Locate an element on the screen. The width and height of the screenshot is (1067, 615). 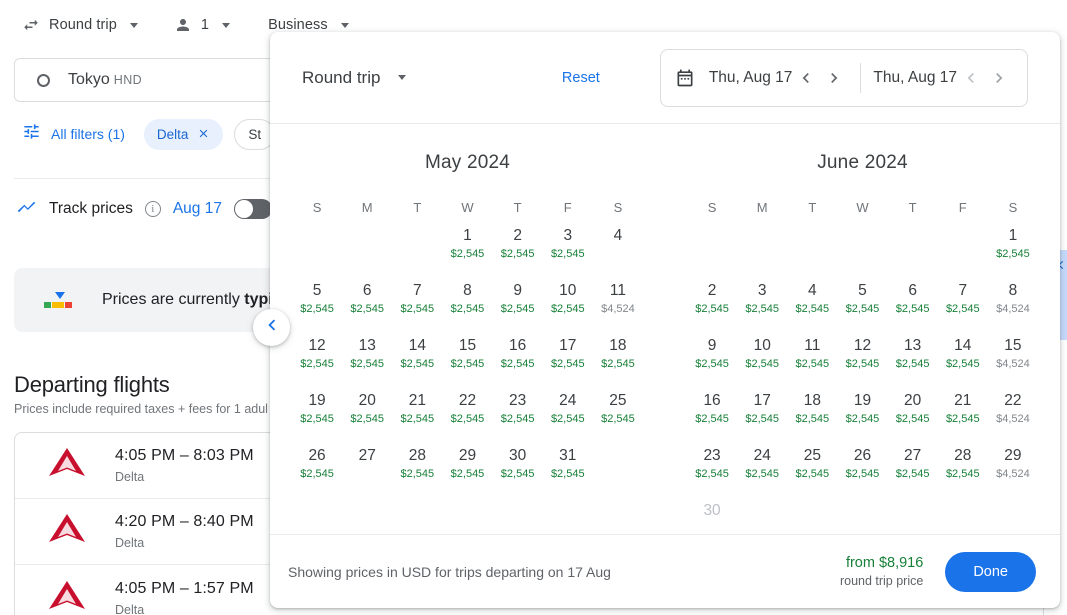
day-number: 26 is located at coordinates (862, 455).